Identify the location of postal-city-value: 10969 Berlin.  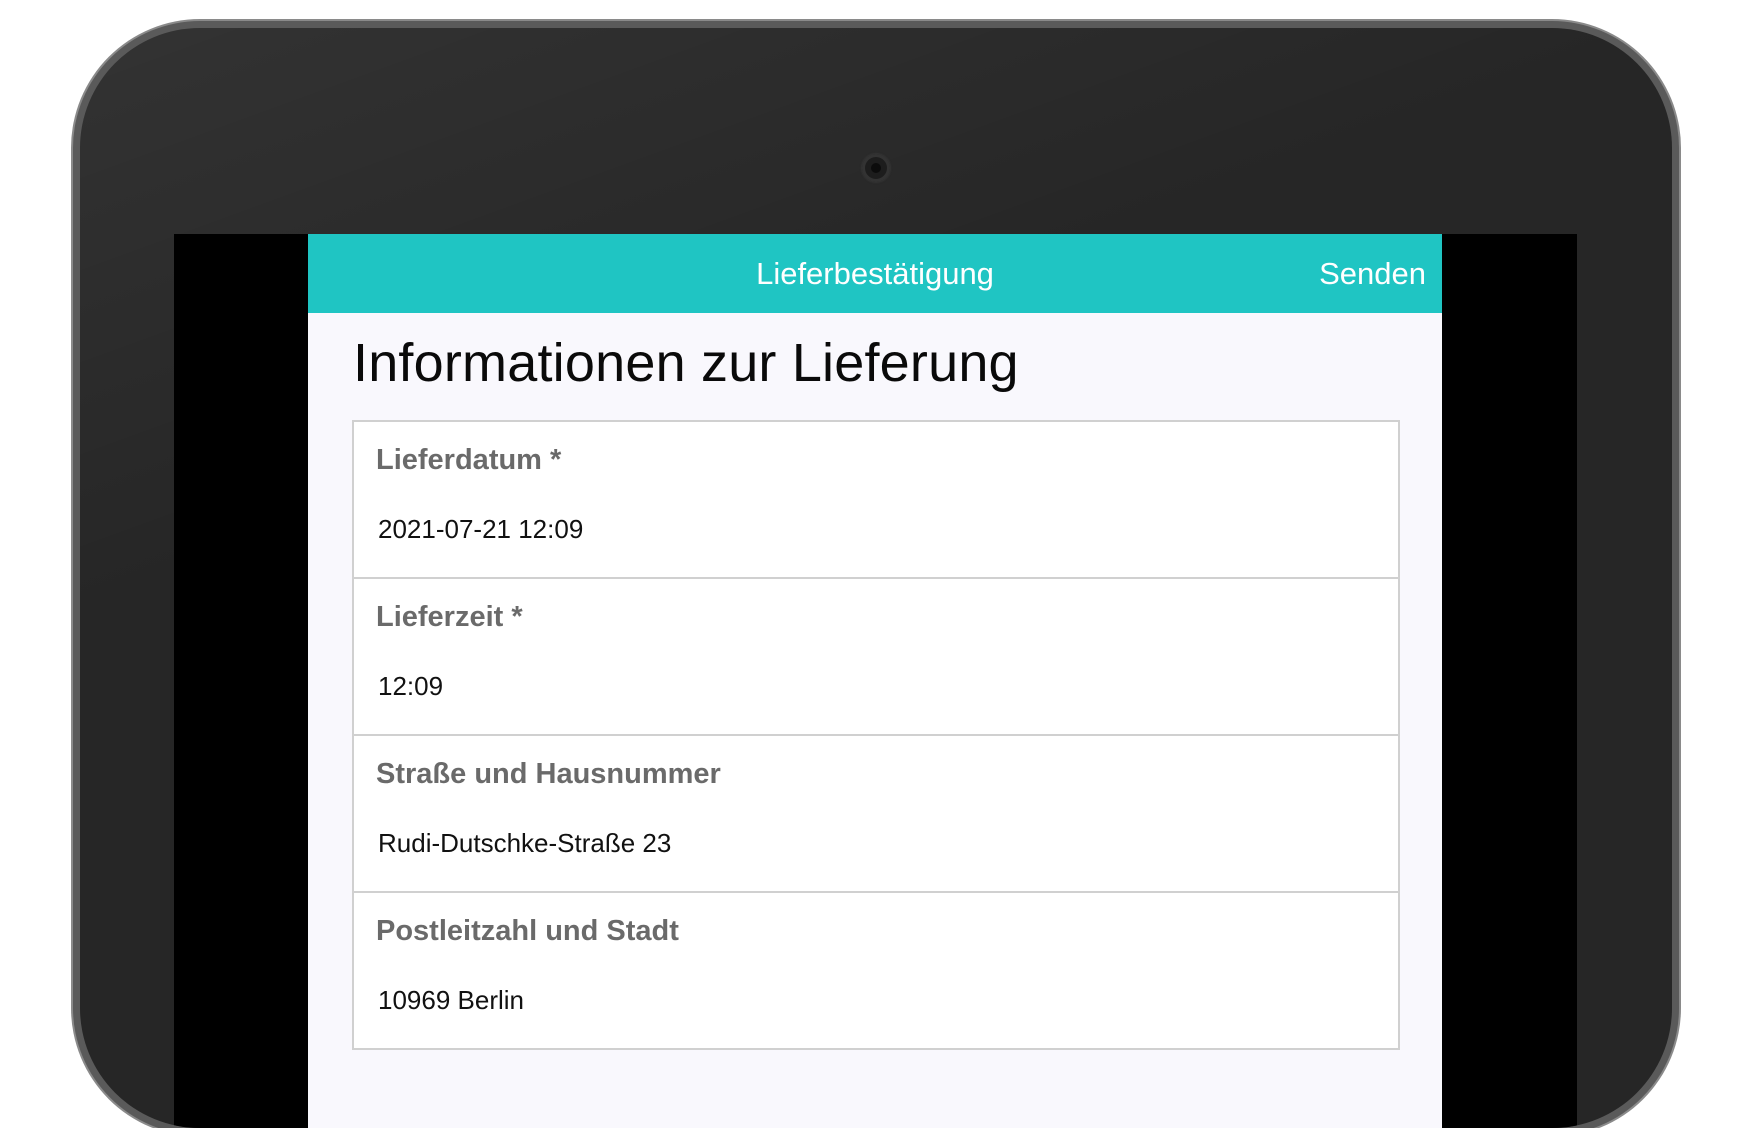
(451, 1000).